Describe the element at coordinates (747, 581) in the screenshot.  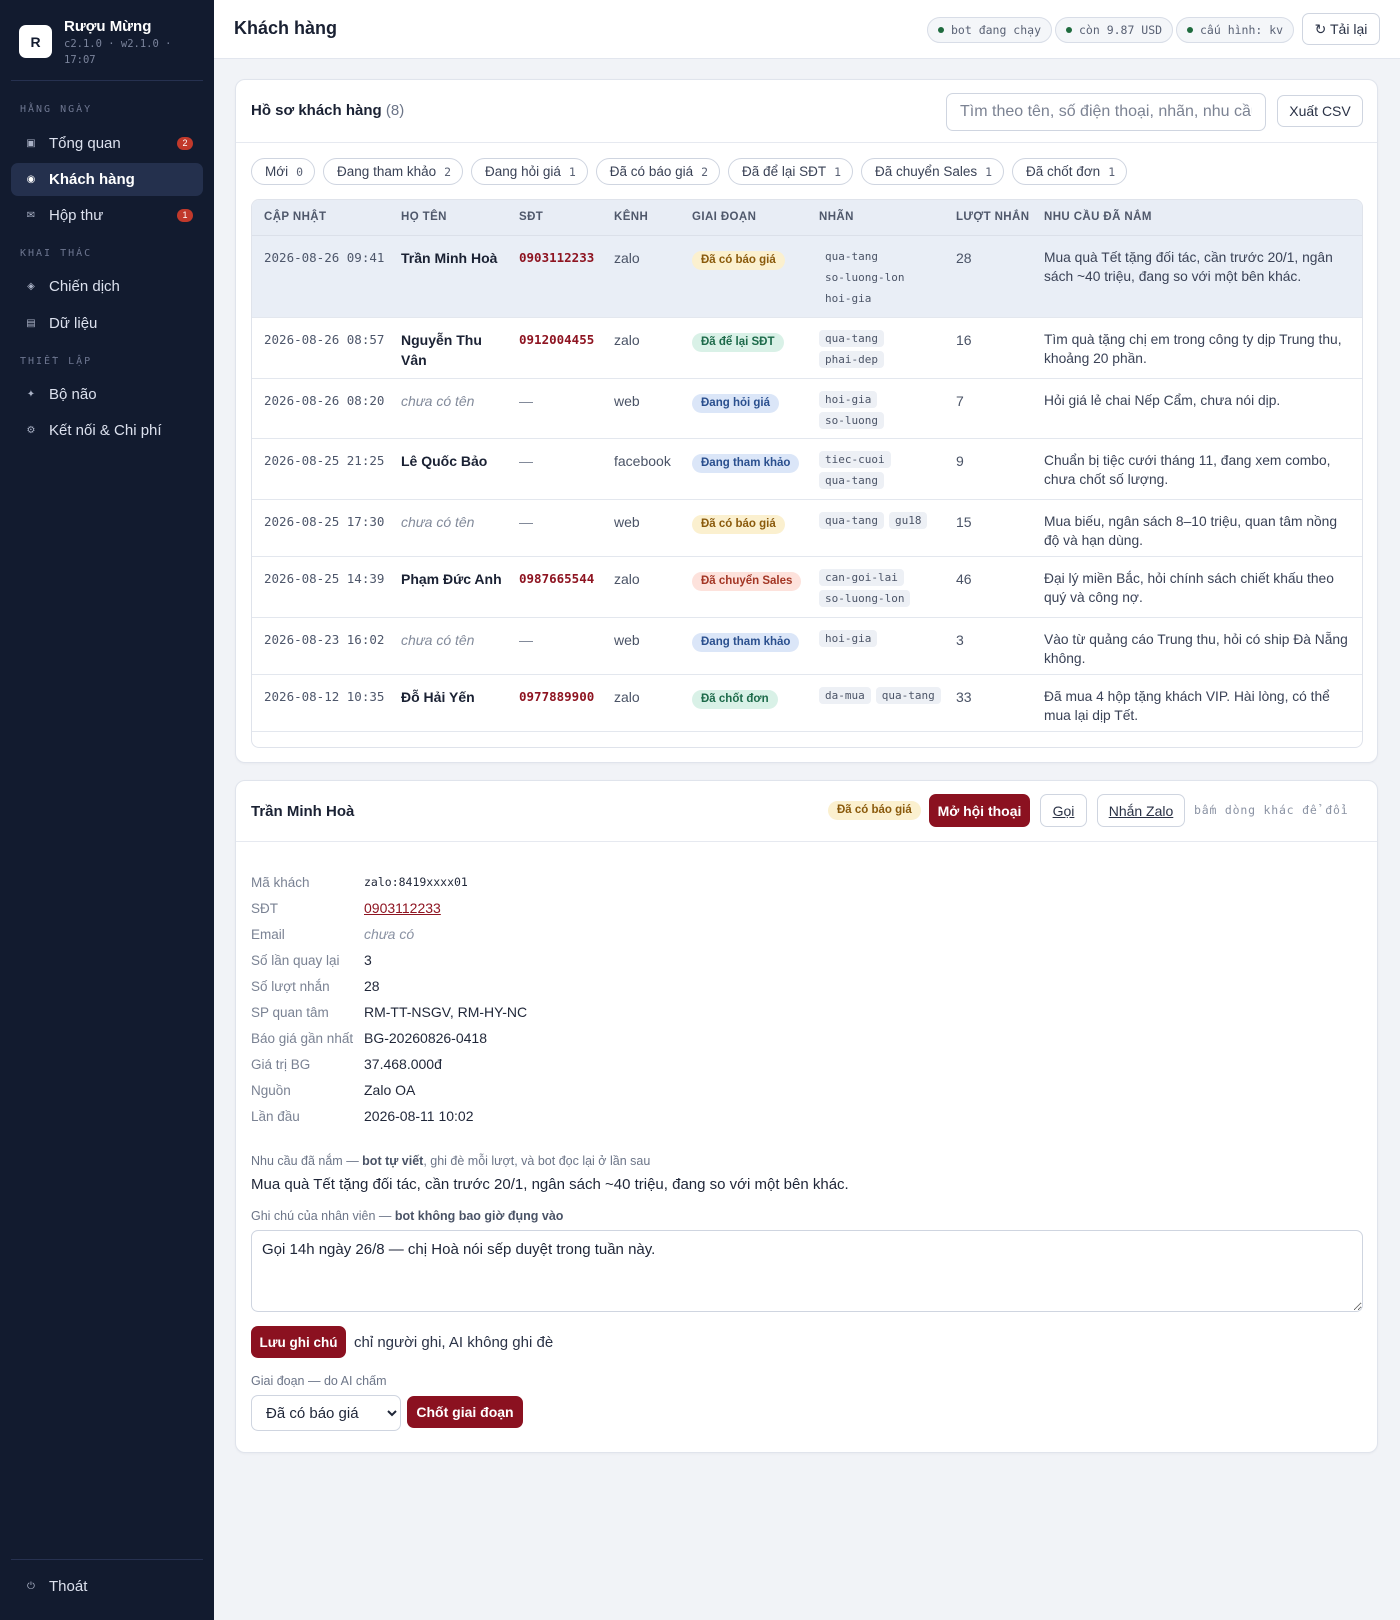
I see `stage-badge: Đã chuyển Sales` at that location.